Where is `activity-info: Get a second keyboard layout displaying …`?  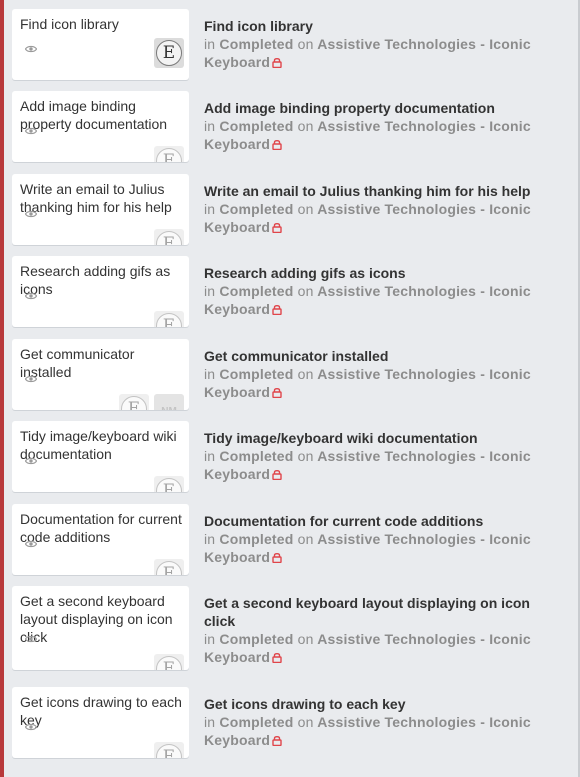 activity-info: Get a second keyboard layout displaying … is located at coordinates (381, 630).